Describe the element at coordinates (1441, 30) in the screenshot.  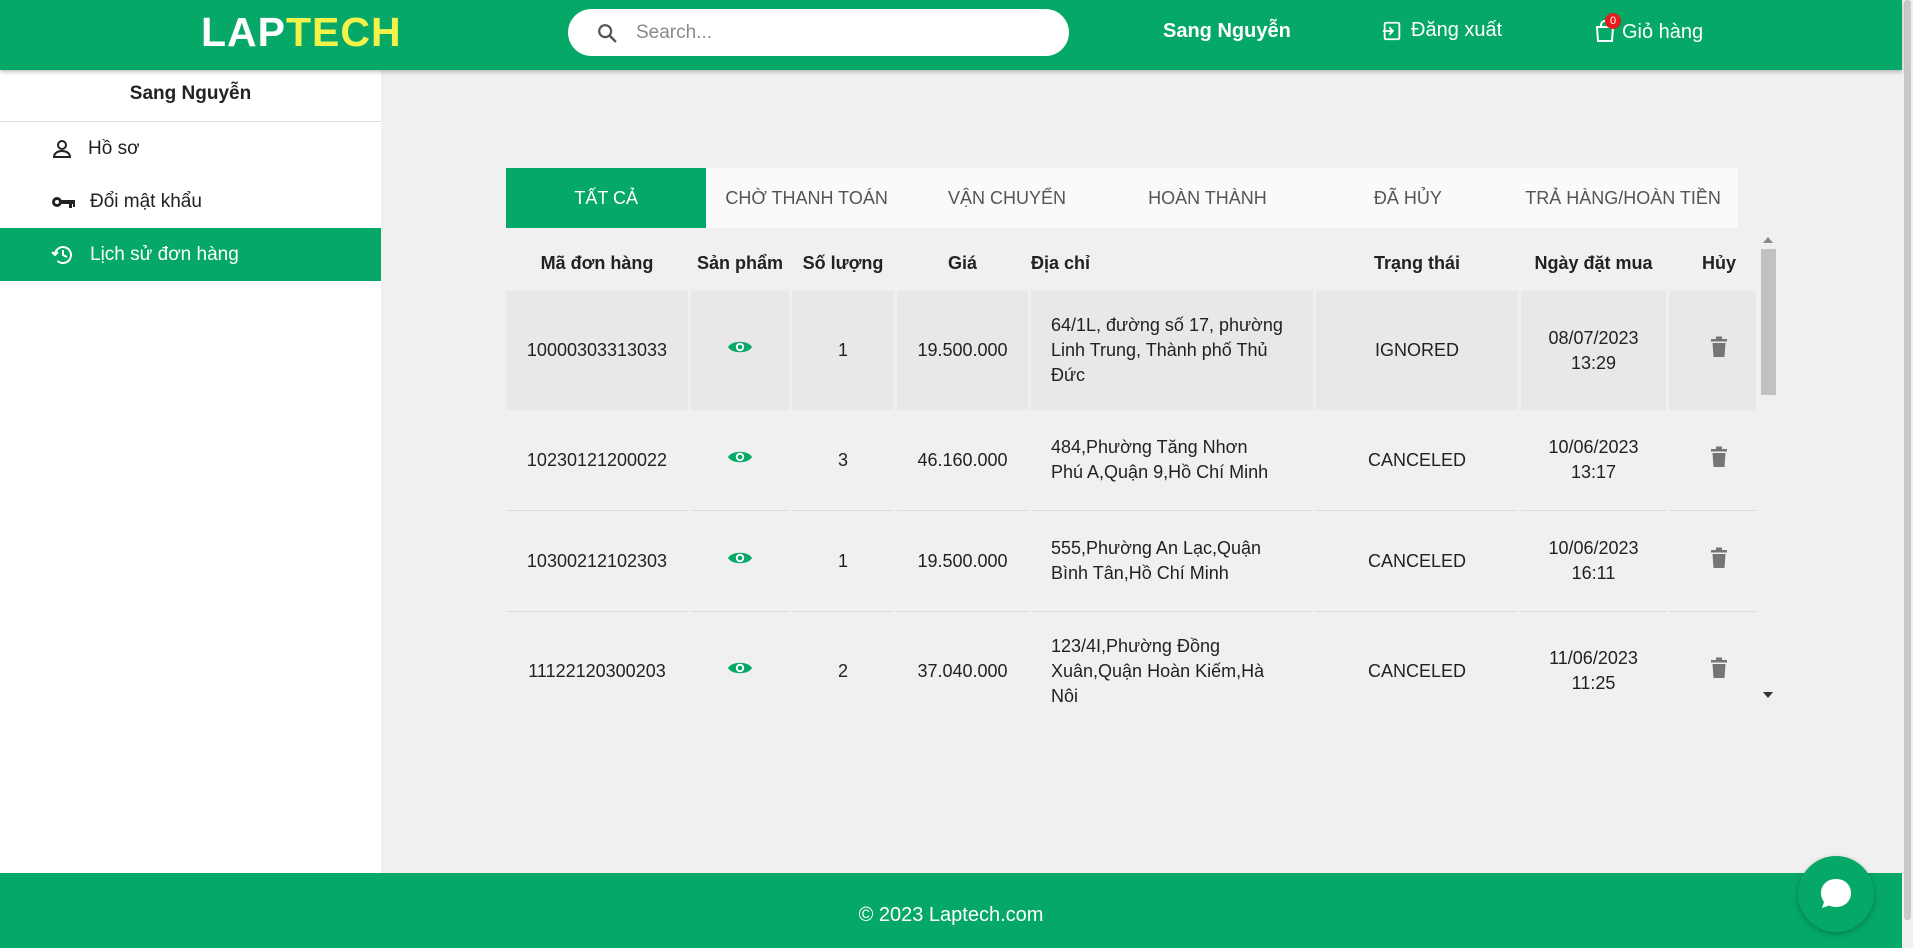
I see `logout-button: Đăng xuất` at that location.